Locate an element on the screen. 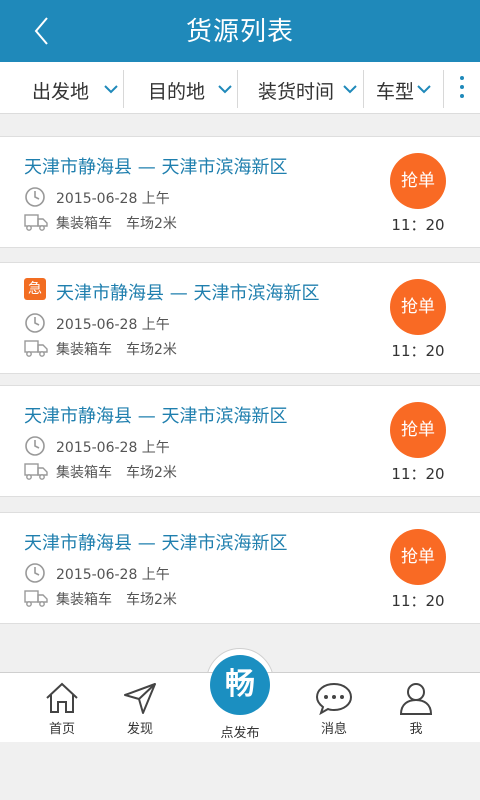  filter-destination: 目的地 is located at coordinates (181, 88).